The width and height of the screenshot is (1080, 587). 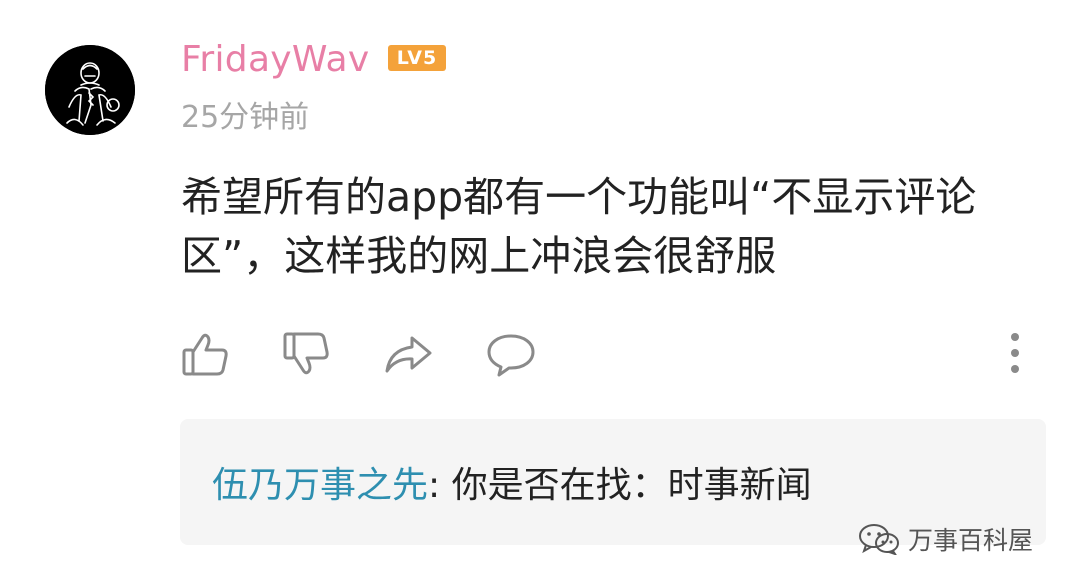 I want to click on share-button, so click(x=408, y=354).